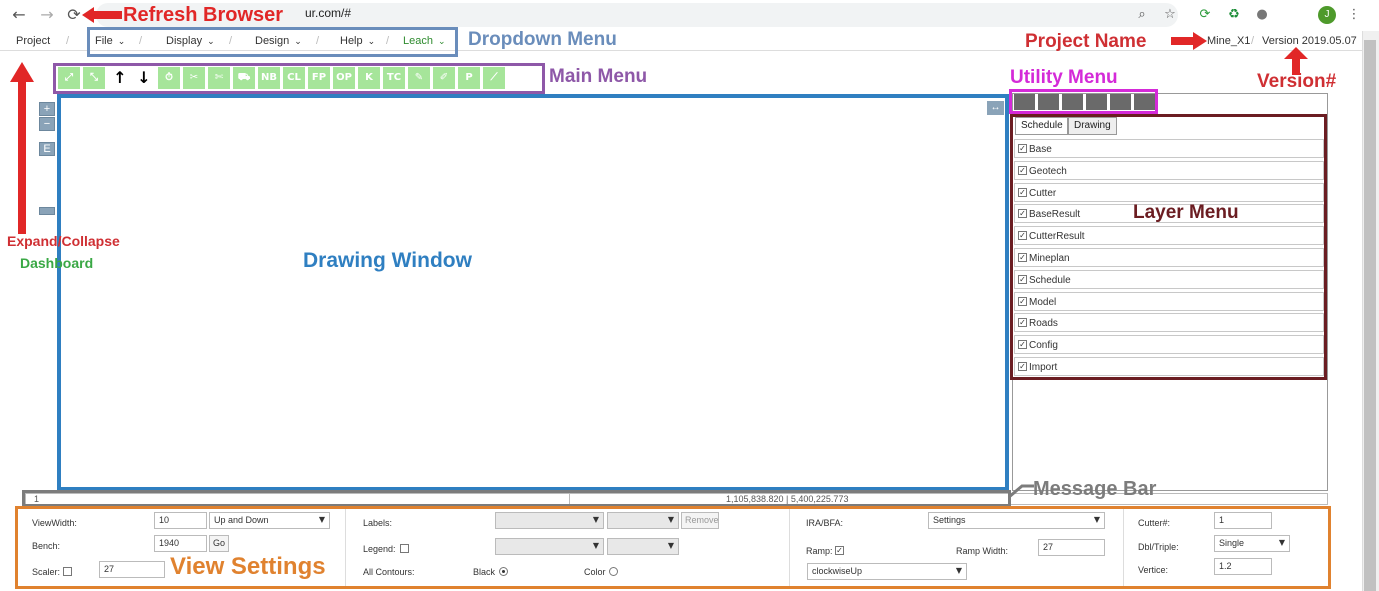 Image resolution: width=1379 pixels, height=591 pixels. What do you see at coordinates (1354, 15) in the screenshot?
I see `kebab-menu-icon: ⋮` at bounding box center [1354, 15].